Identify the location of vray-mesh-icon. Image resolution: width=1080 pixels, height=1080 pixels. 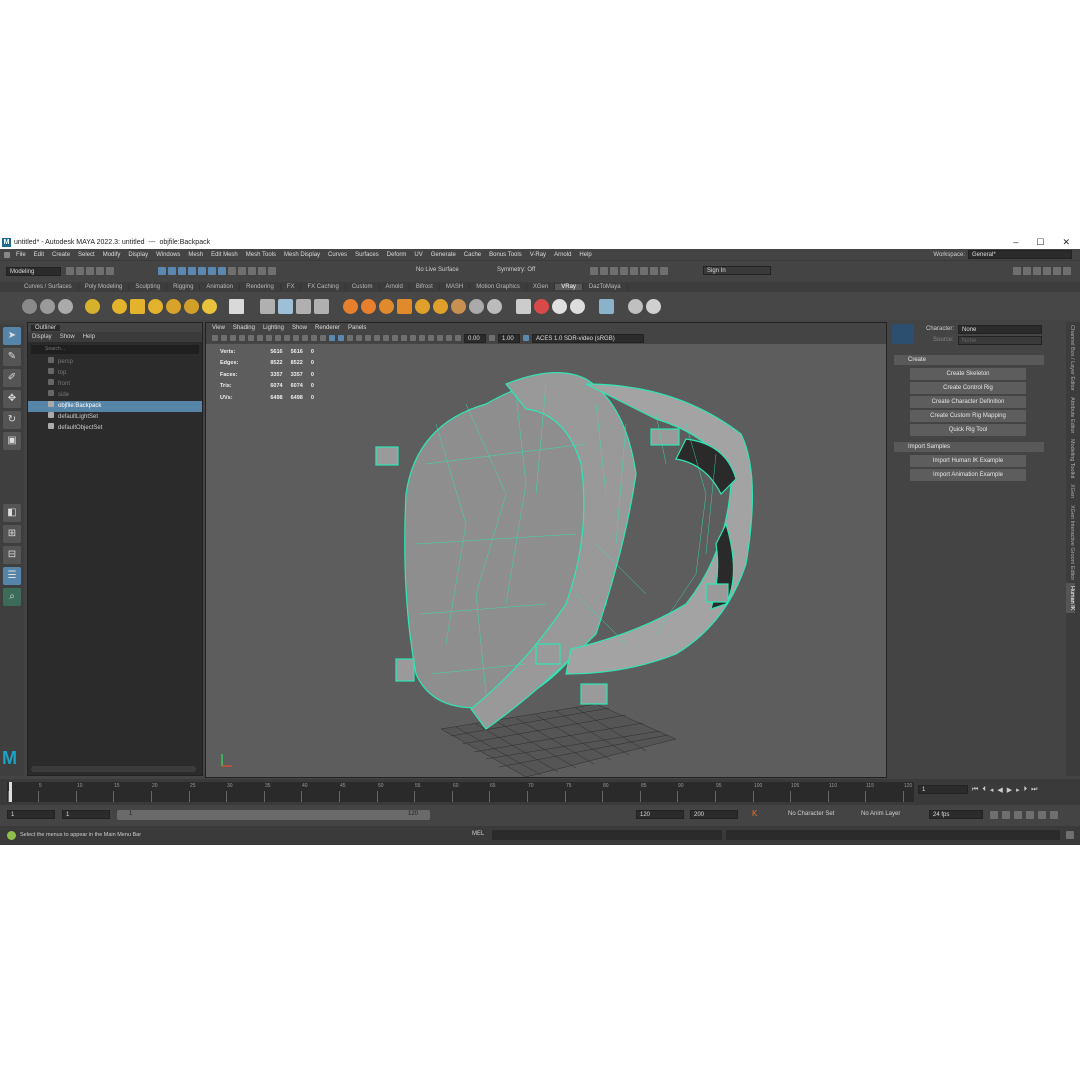
(303, 306).